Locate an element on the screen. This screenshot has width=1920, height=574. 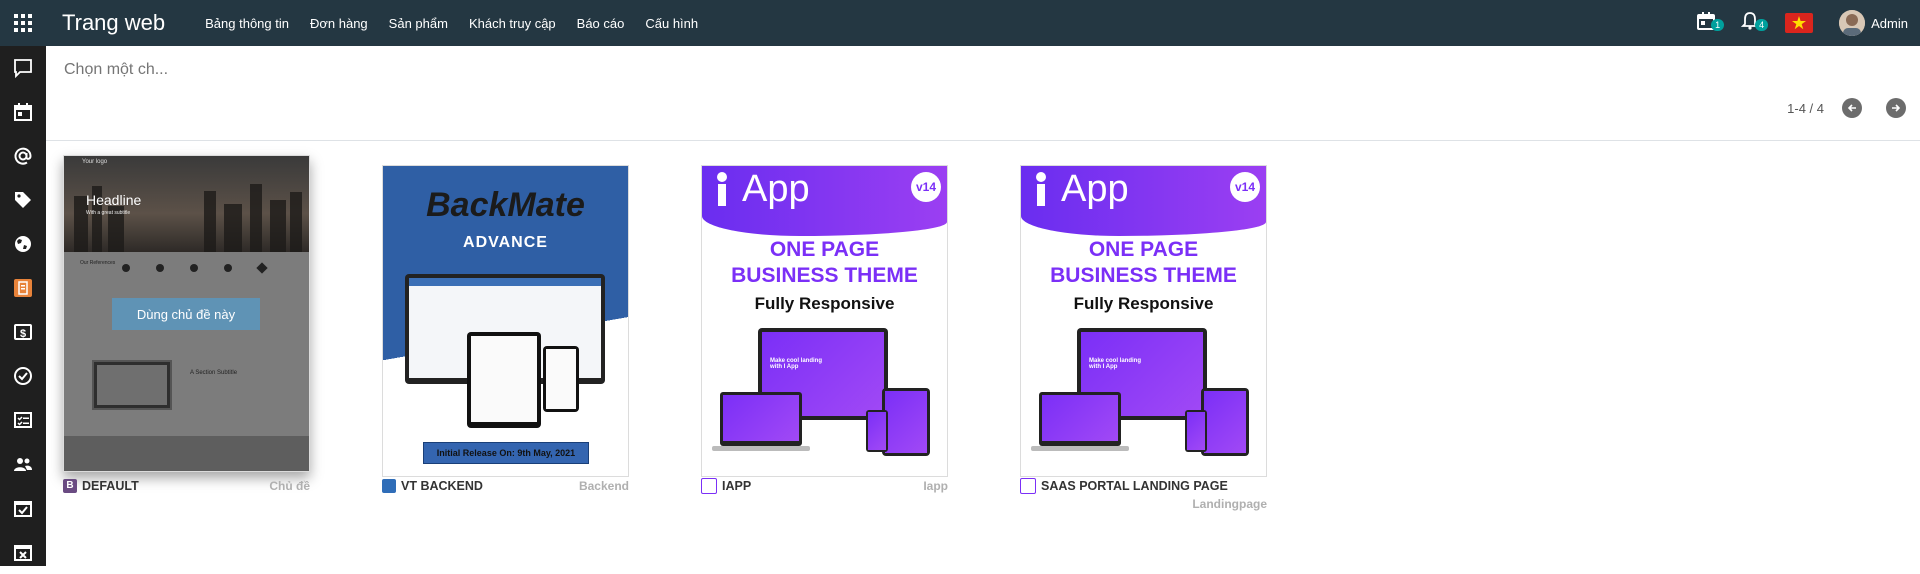
dollar-icon: $ is located at coordinates (23, 332).